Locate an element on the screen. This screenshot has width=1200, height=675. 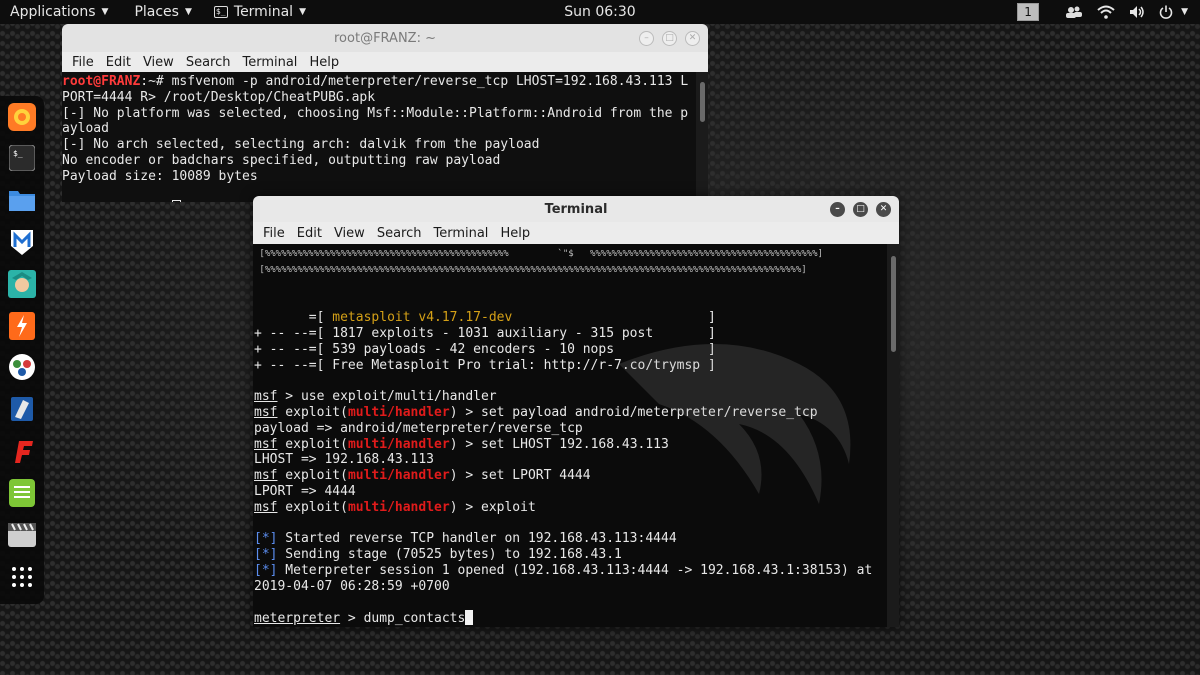
msf-prompt: msf is located at coordinates (266, 412).